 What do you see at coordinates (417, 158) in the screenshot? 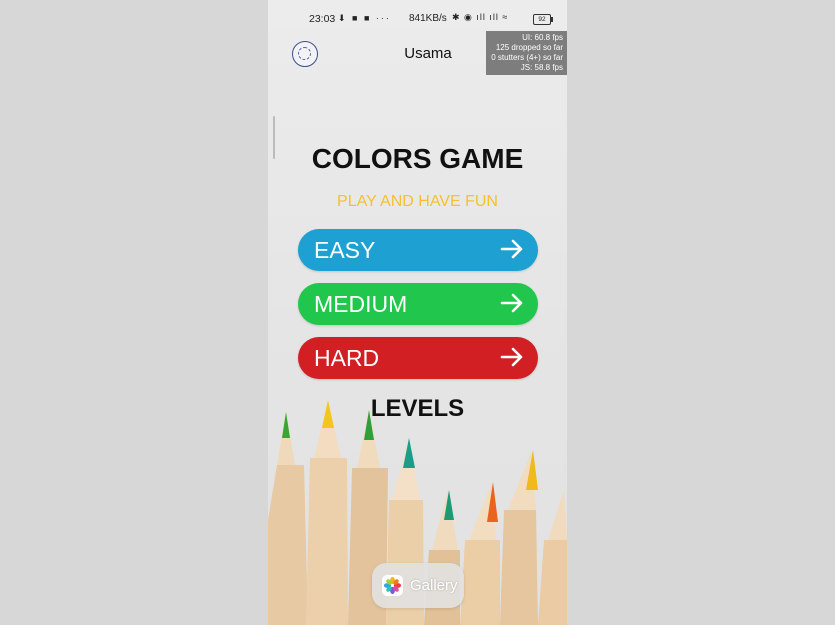
I see `page-title: COLORS GAME` at bounding box center [417, 158].